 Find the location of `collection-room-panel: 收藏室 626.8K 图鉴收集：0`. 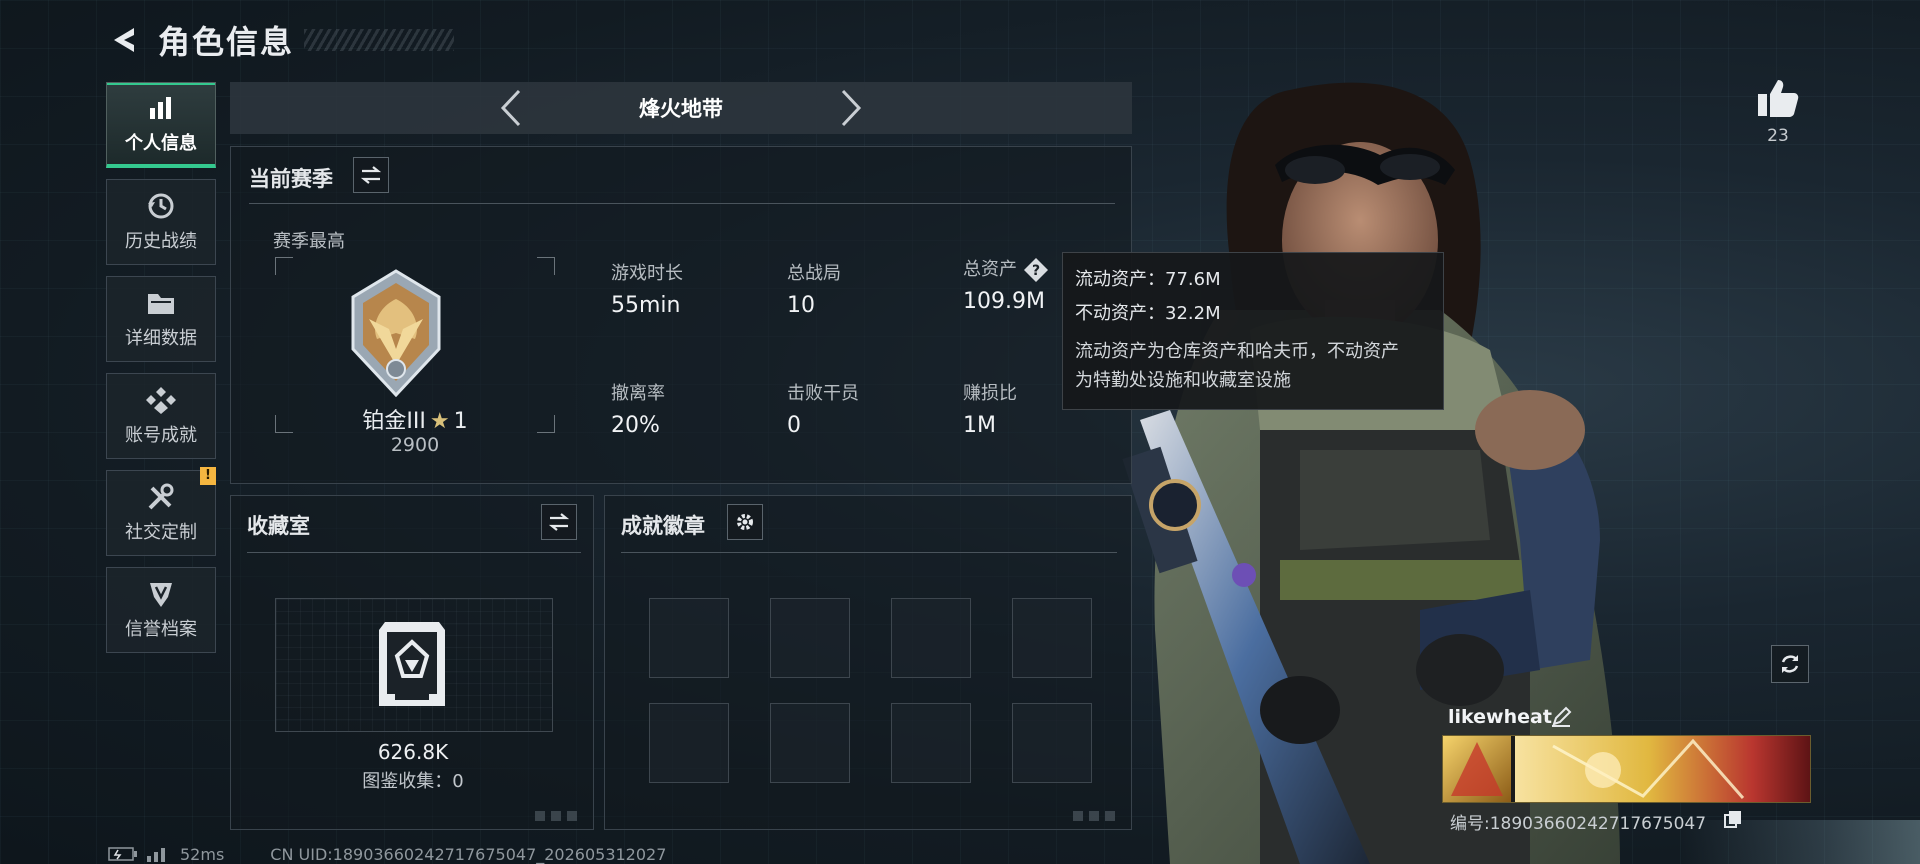

collection-room-panel: 收藏室 626.8K 图鉴收集：0 is located at coordinates (412, 662).